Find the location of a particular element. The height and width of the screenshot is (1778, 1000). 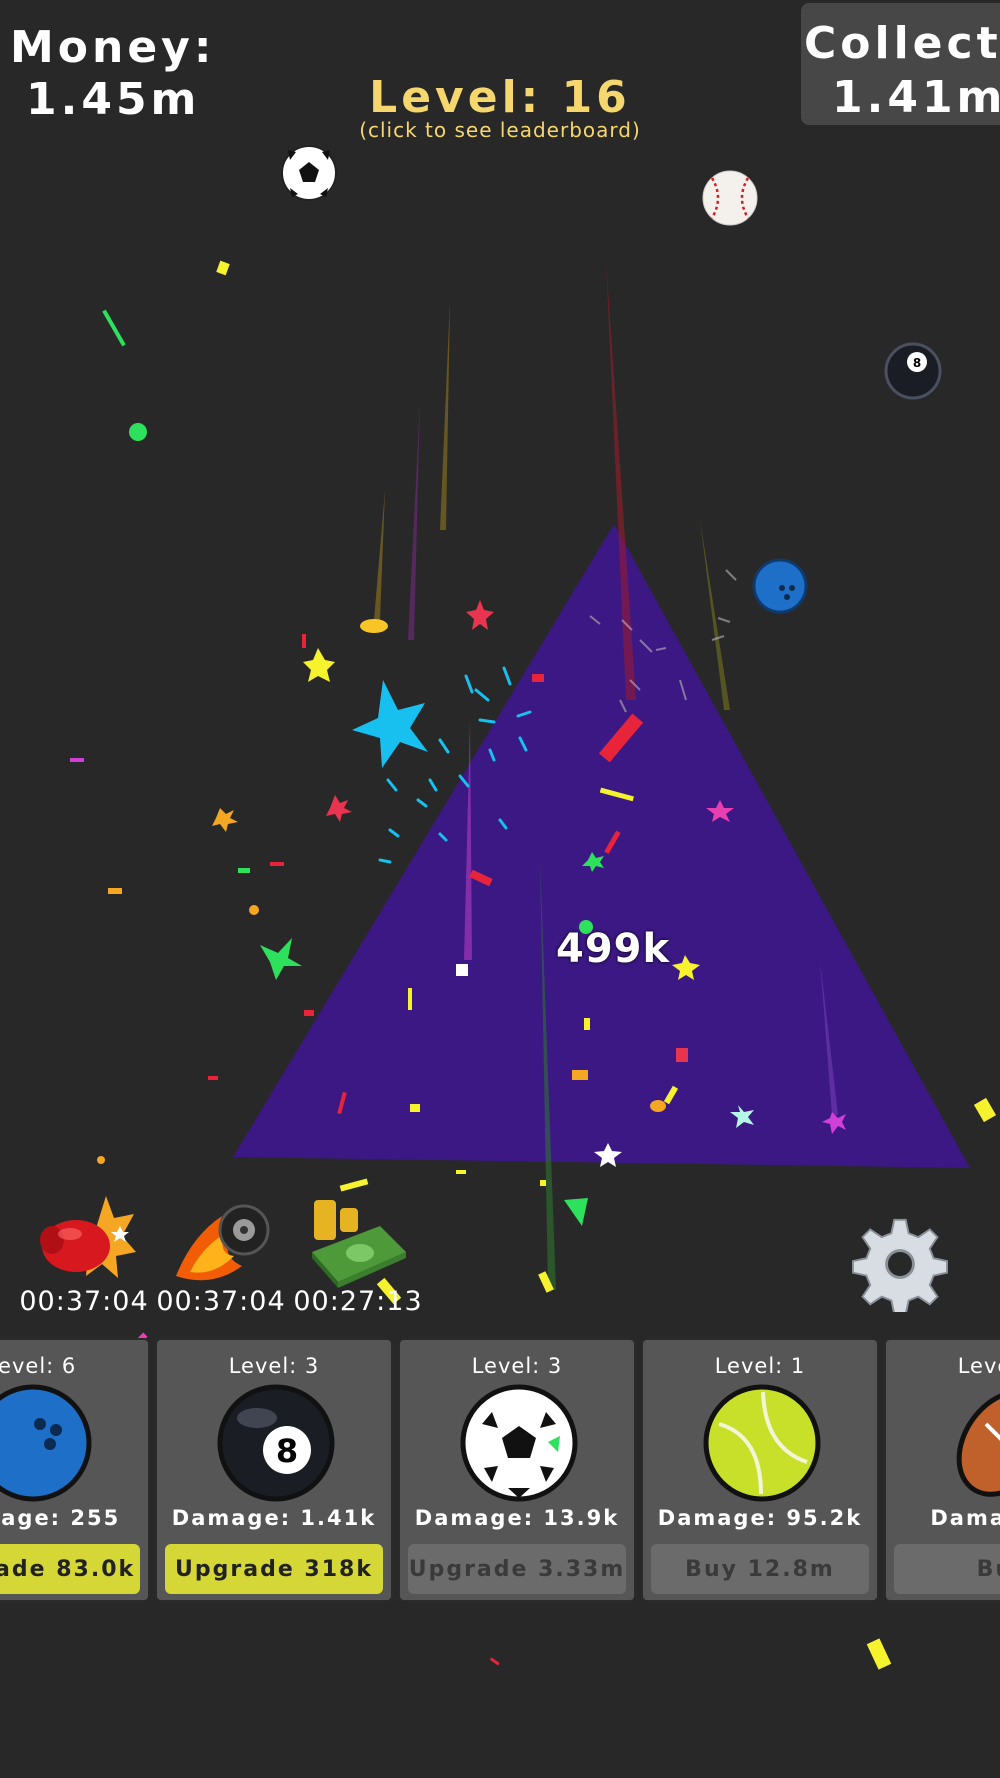

bowling-ball-icon is located at coordinates (46, 1443).